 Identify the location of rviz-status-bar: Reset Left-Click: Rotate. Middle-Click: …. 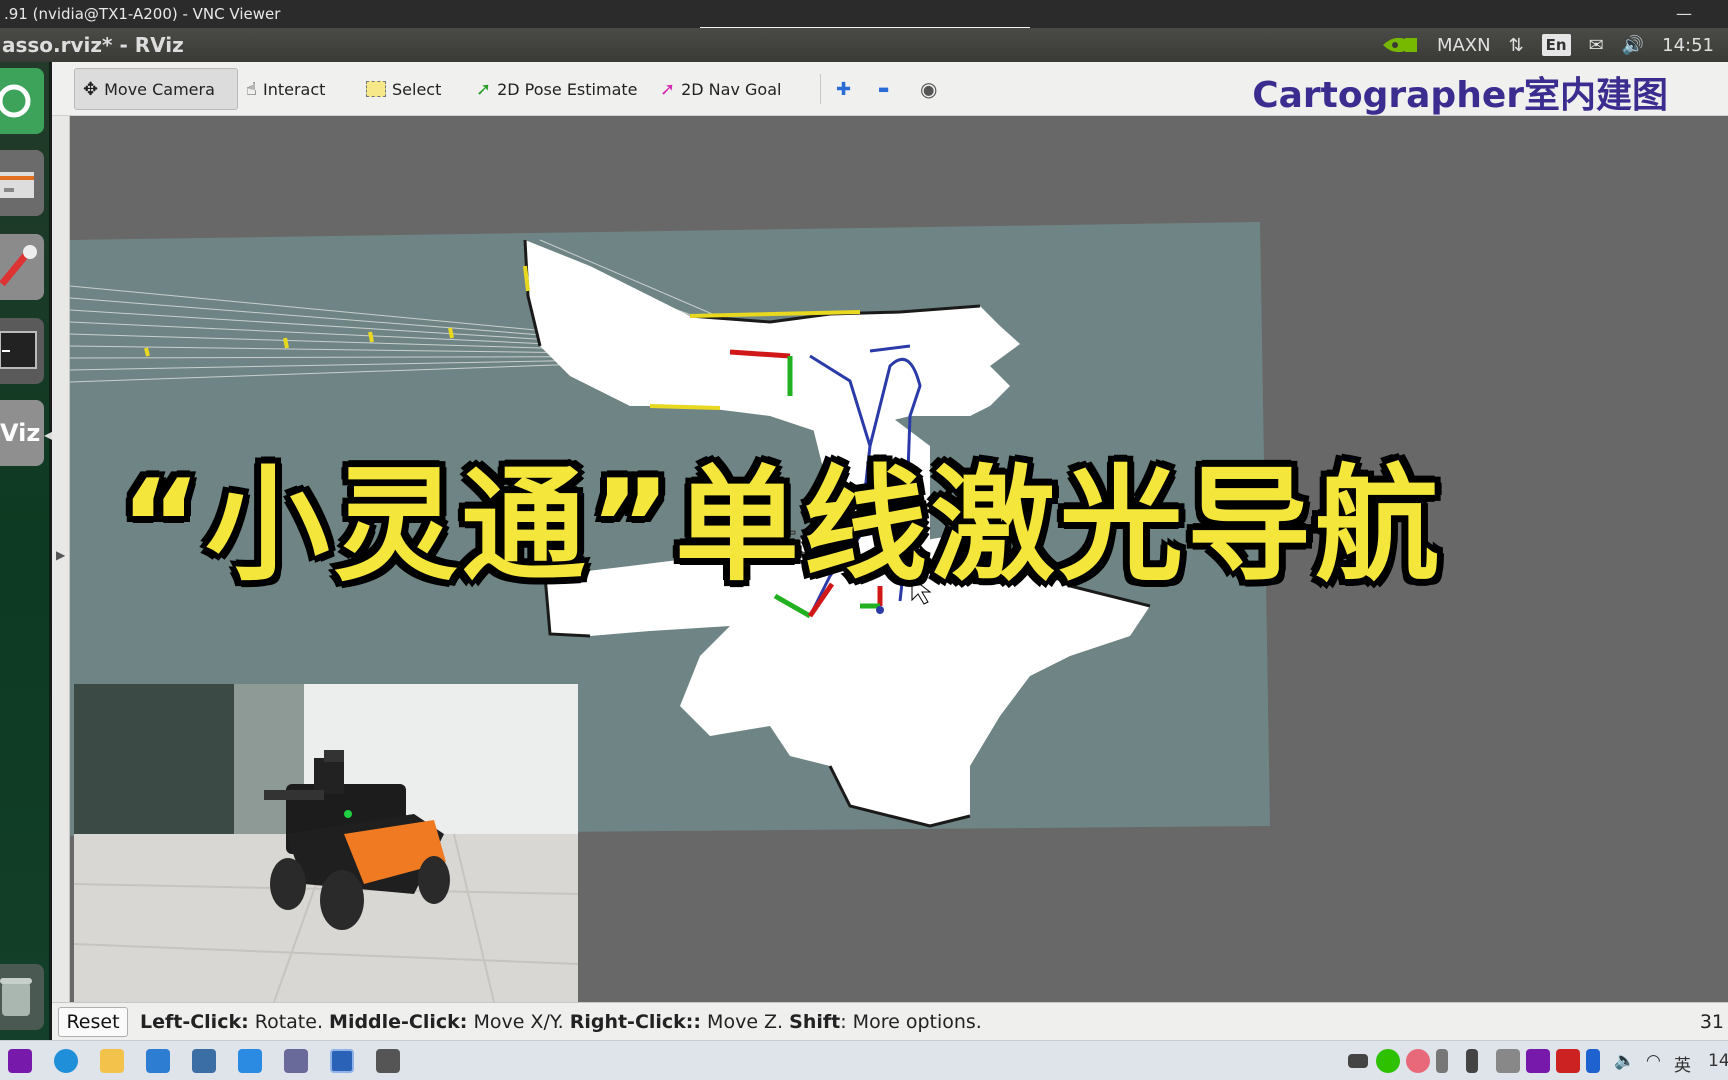
(890, 1021).